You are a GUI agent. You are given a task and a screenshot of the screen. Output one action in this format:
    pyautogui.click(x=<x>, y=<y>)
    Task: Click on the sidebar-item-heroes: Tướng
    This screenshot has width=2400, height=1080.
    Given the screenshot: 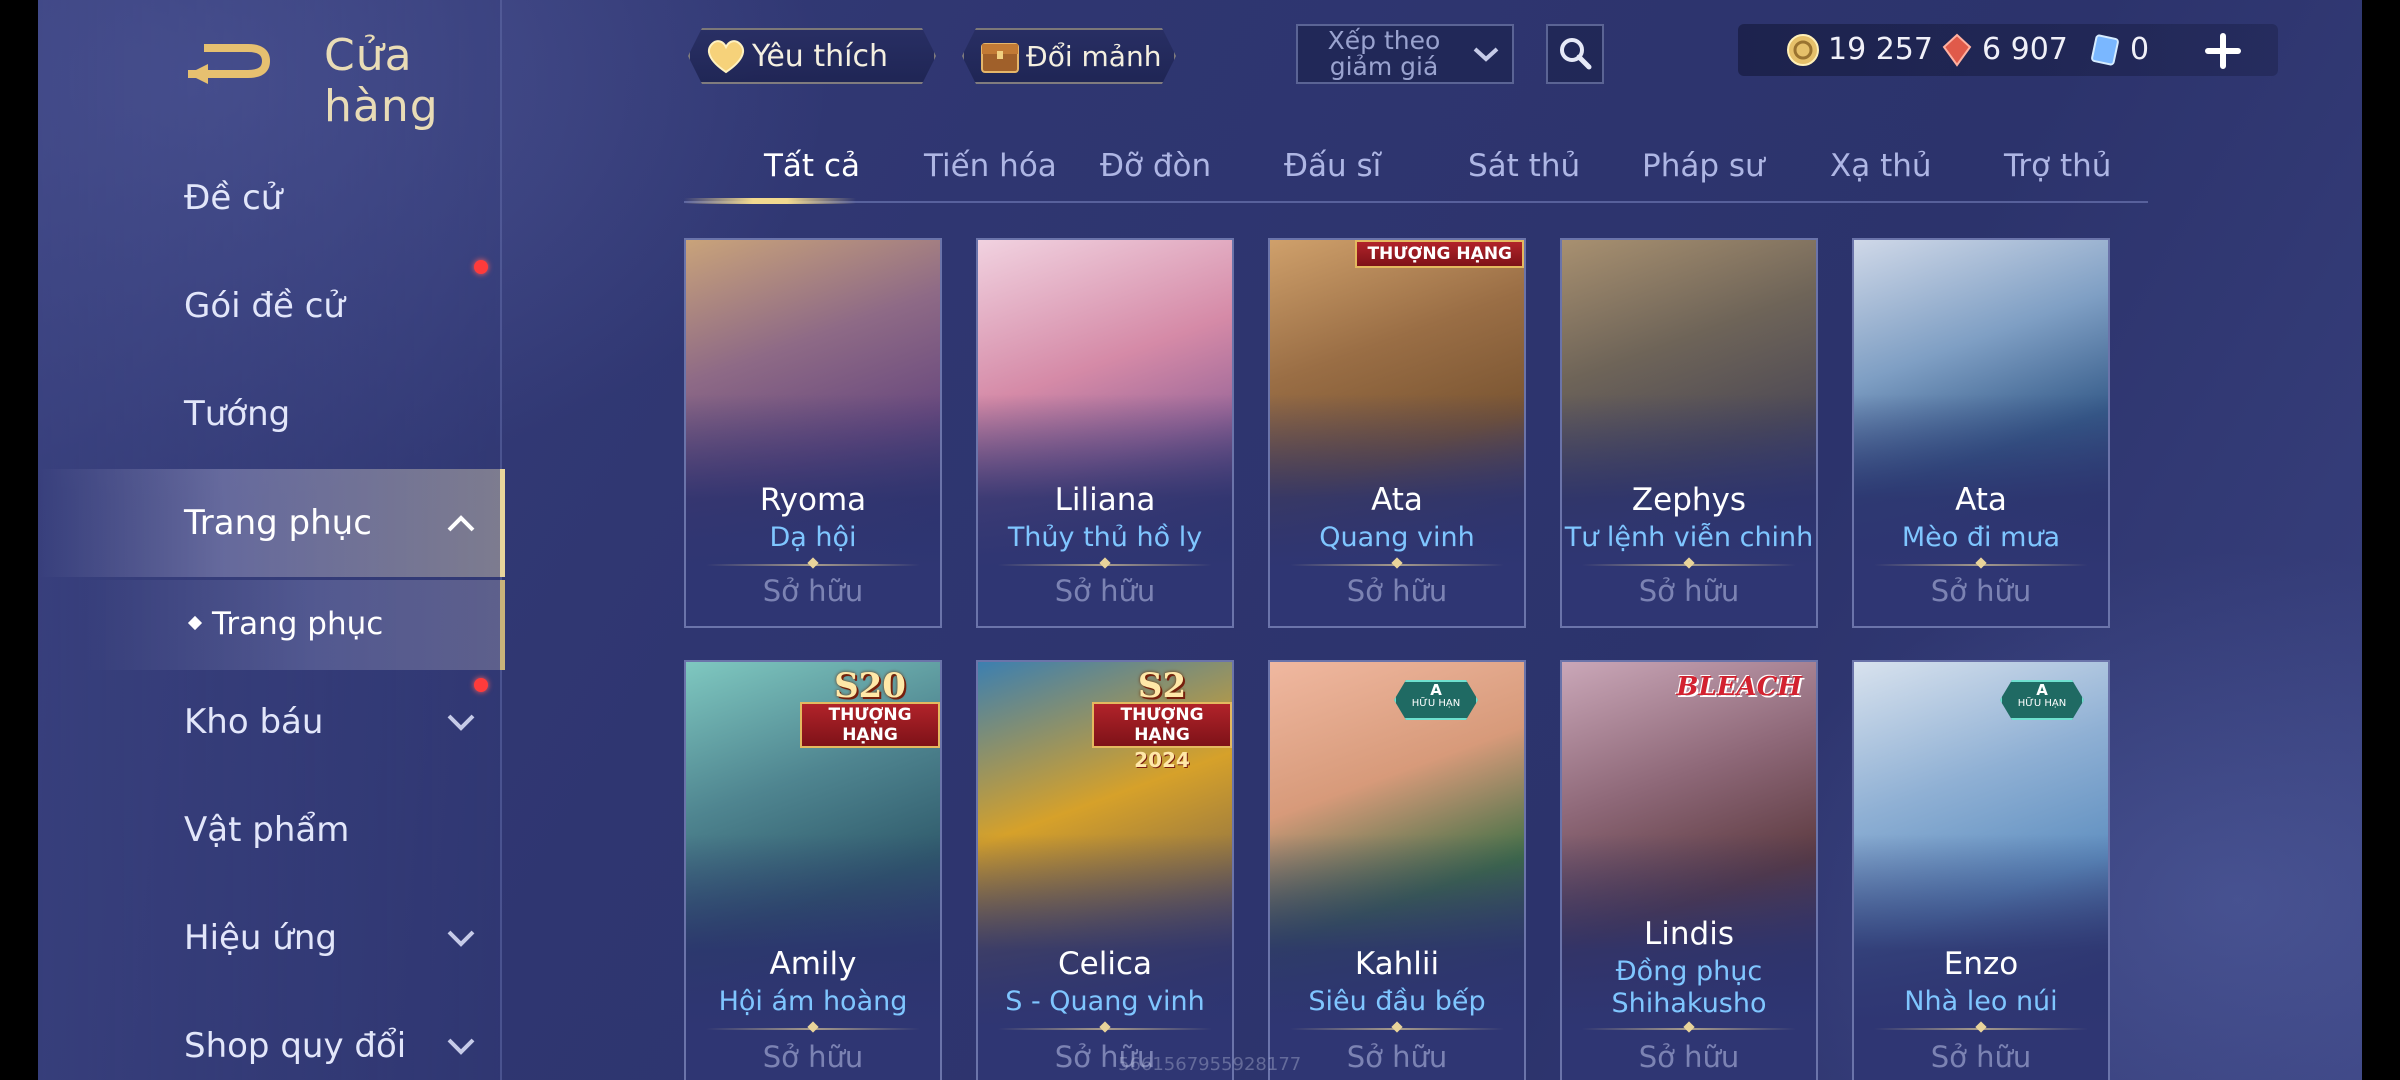 What is the action you would take?
    pyautogui.click(x=269, y=414)
    